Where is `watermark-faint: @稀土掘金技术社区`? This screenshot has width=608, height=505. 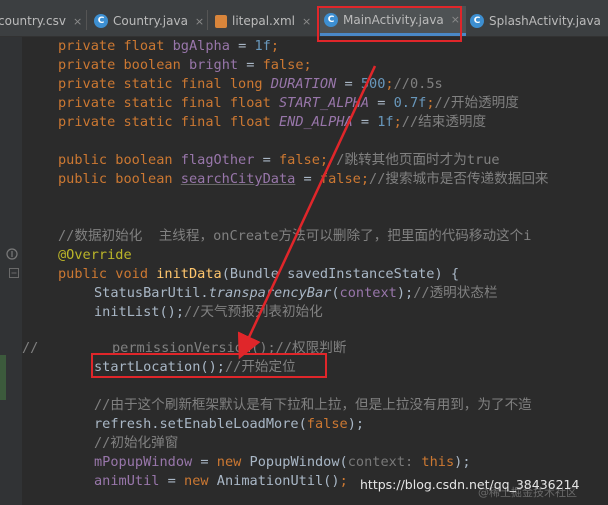 watermark-faint: @稀土掘金技术社区 is located at coordinates (527, 492).